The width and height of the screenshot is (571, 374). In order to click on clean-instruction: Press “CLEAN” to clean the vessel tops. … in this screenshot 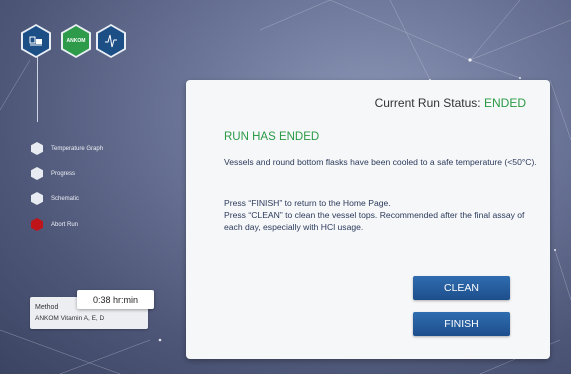, I will do `click(374, 221)`.